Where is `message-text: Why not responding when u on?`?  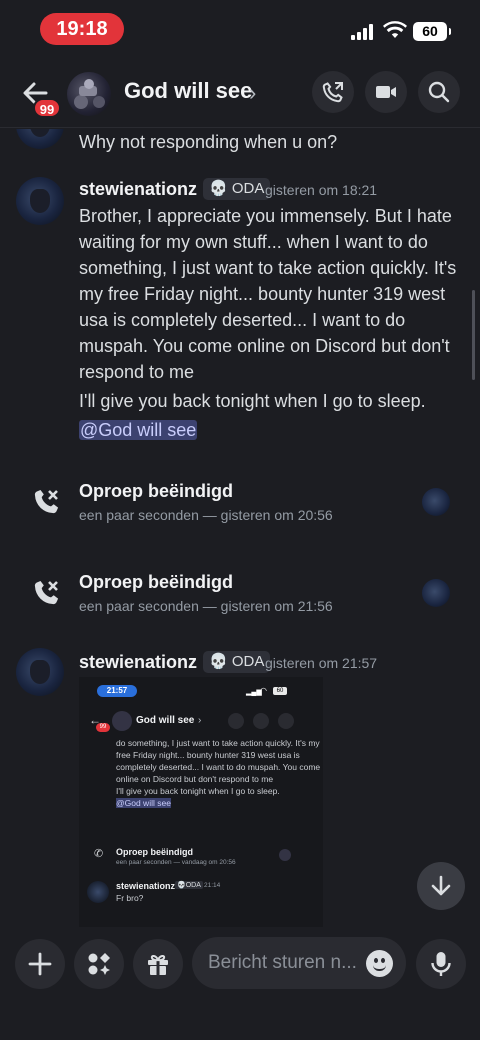 message-text: Why not responding when u on? is located at coordinates (208, 142).